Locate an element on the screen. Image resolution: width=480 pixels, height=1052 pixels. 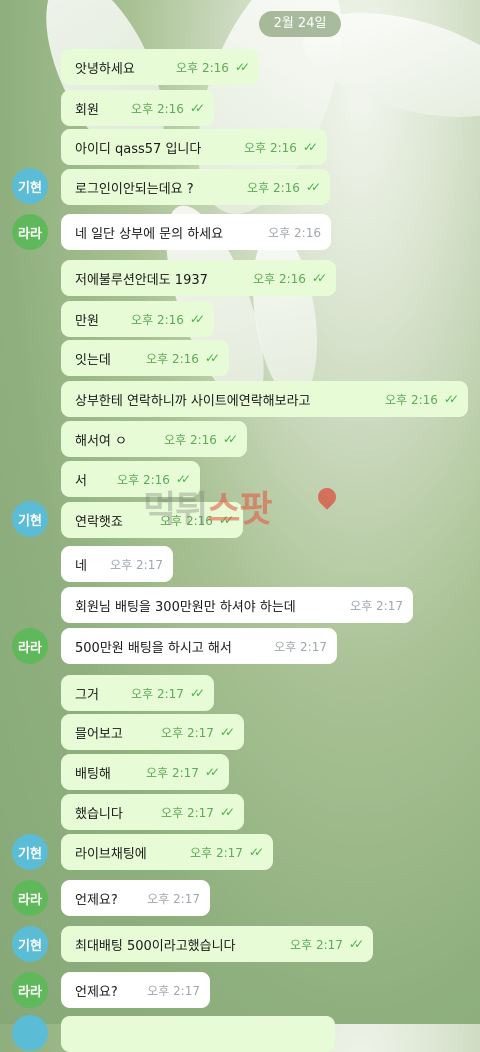
message-bubble: 네 일단 상부에 문의 하세요 오후 2:16 is located at coordinates (196, 232).